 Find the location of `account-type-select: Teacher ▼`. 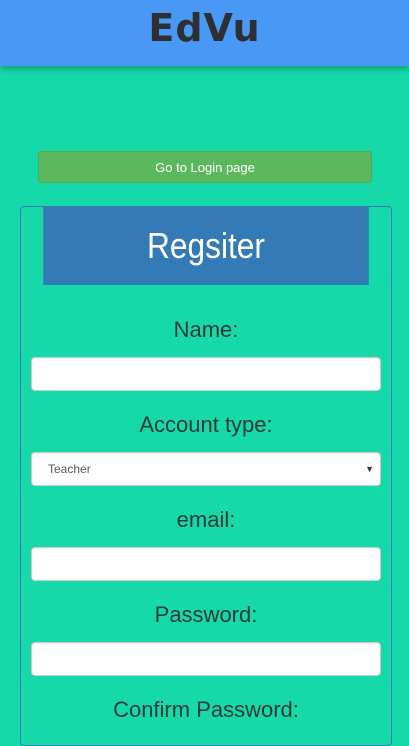

account-type-select: Teacher ▼ is located at coordinates (206, 469).